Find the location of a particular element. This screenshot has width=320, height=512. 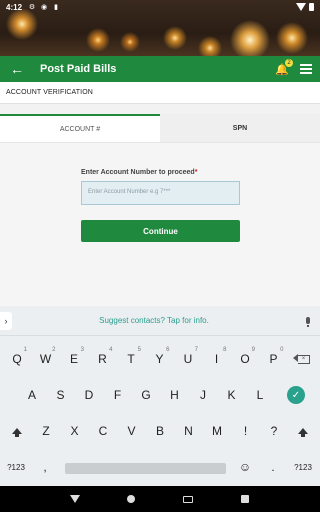

key-x: X is located at coordinates (75, 431).